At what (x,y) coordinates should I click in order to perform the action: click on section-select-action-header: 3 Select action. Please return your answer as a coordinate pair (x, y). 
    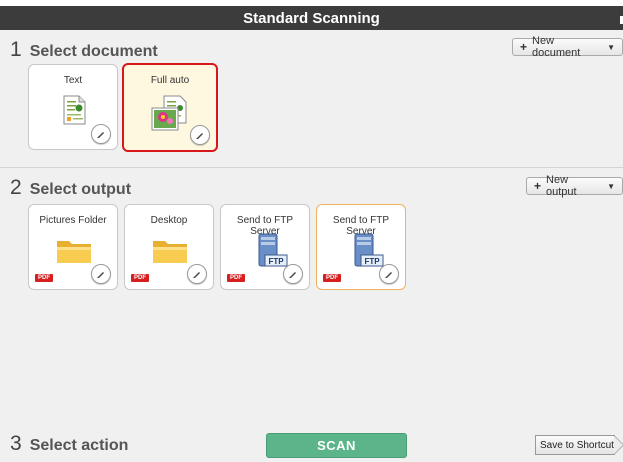
    Looking at the image, I should click on (69, 444).